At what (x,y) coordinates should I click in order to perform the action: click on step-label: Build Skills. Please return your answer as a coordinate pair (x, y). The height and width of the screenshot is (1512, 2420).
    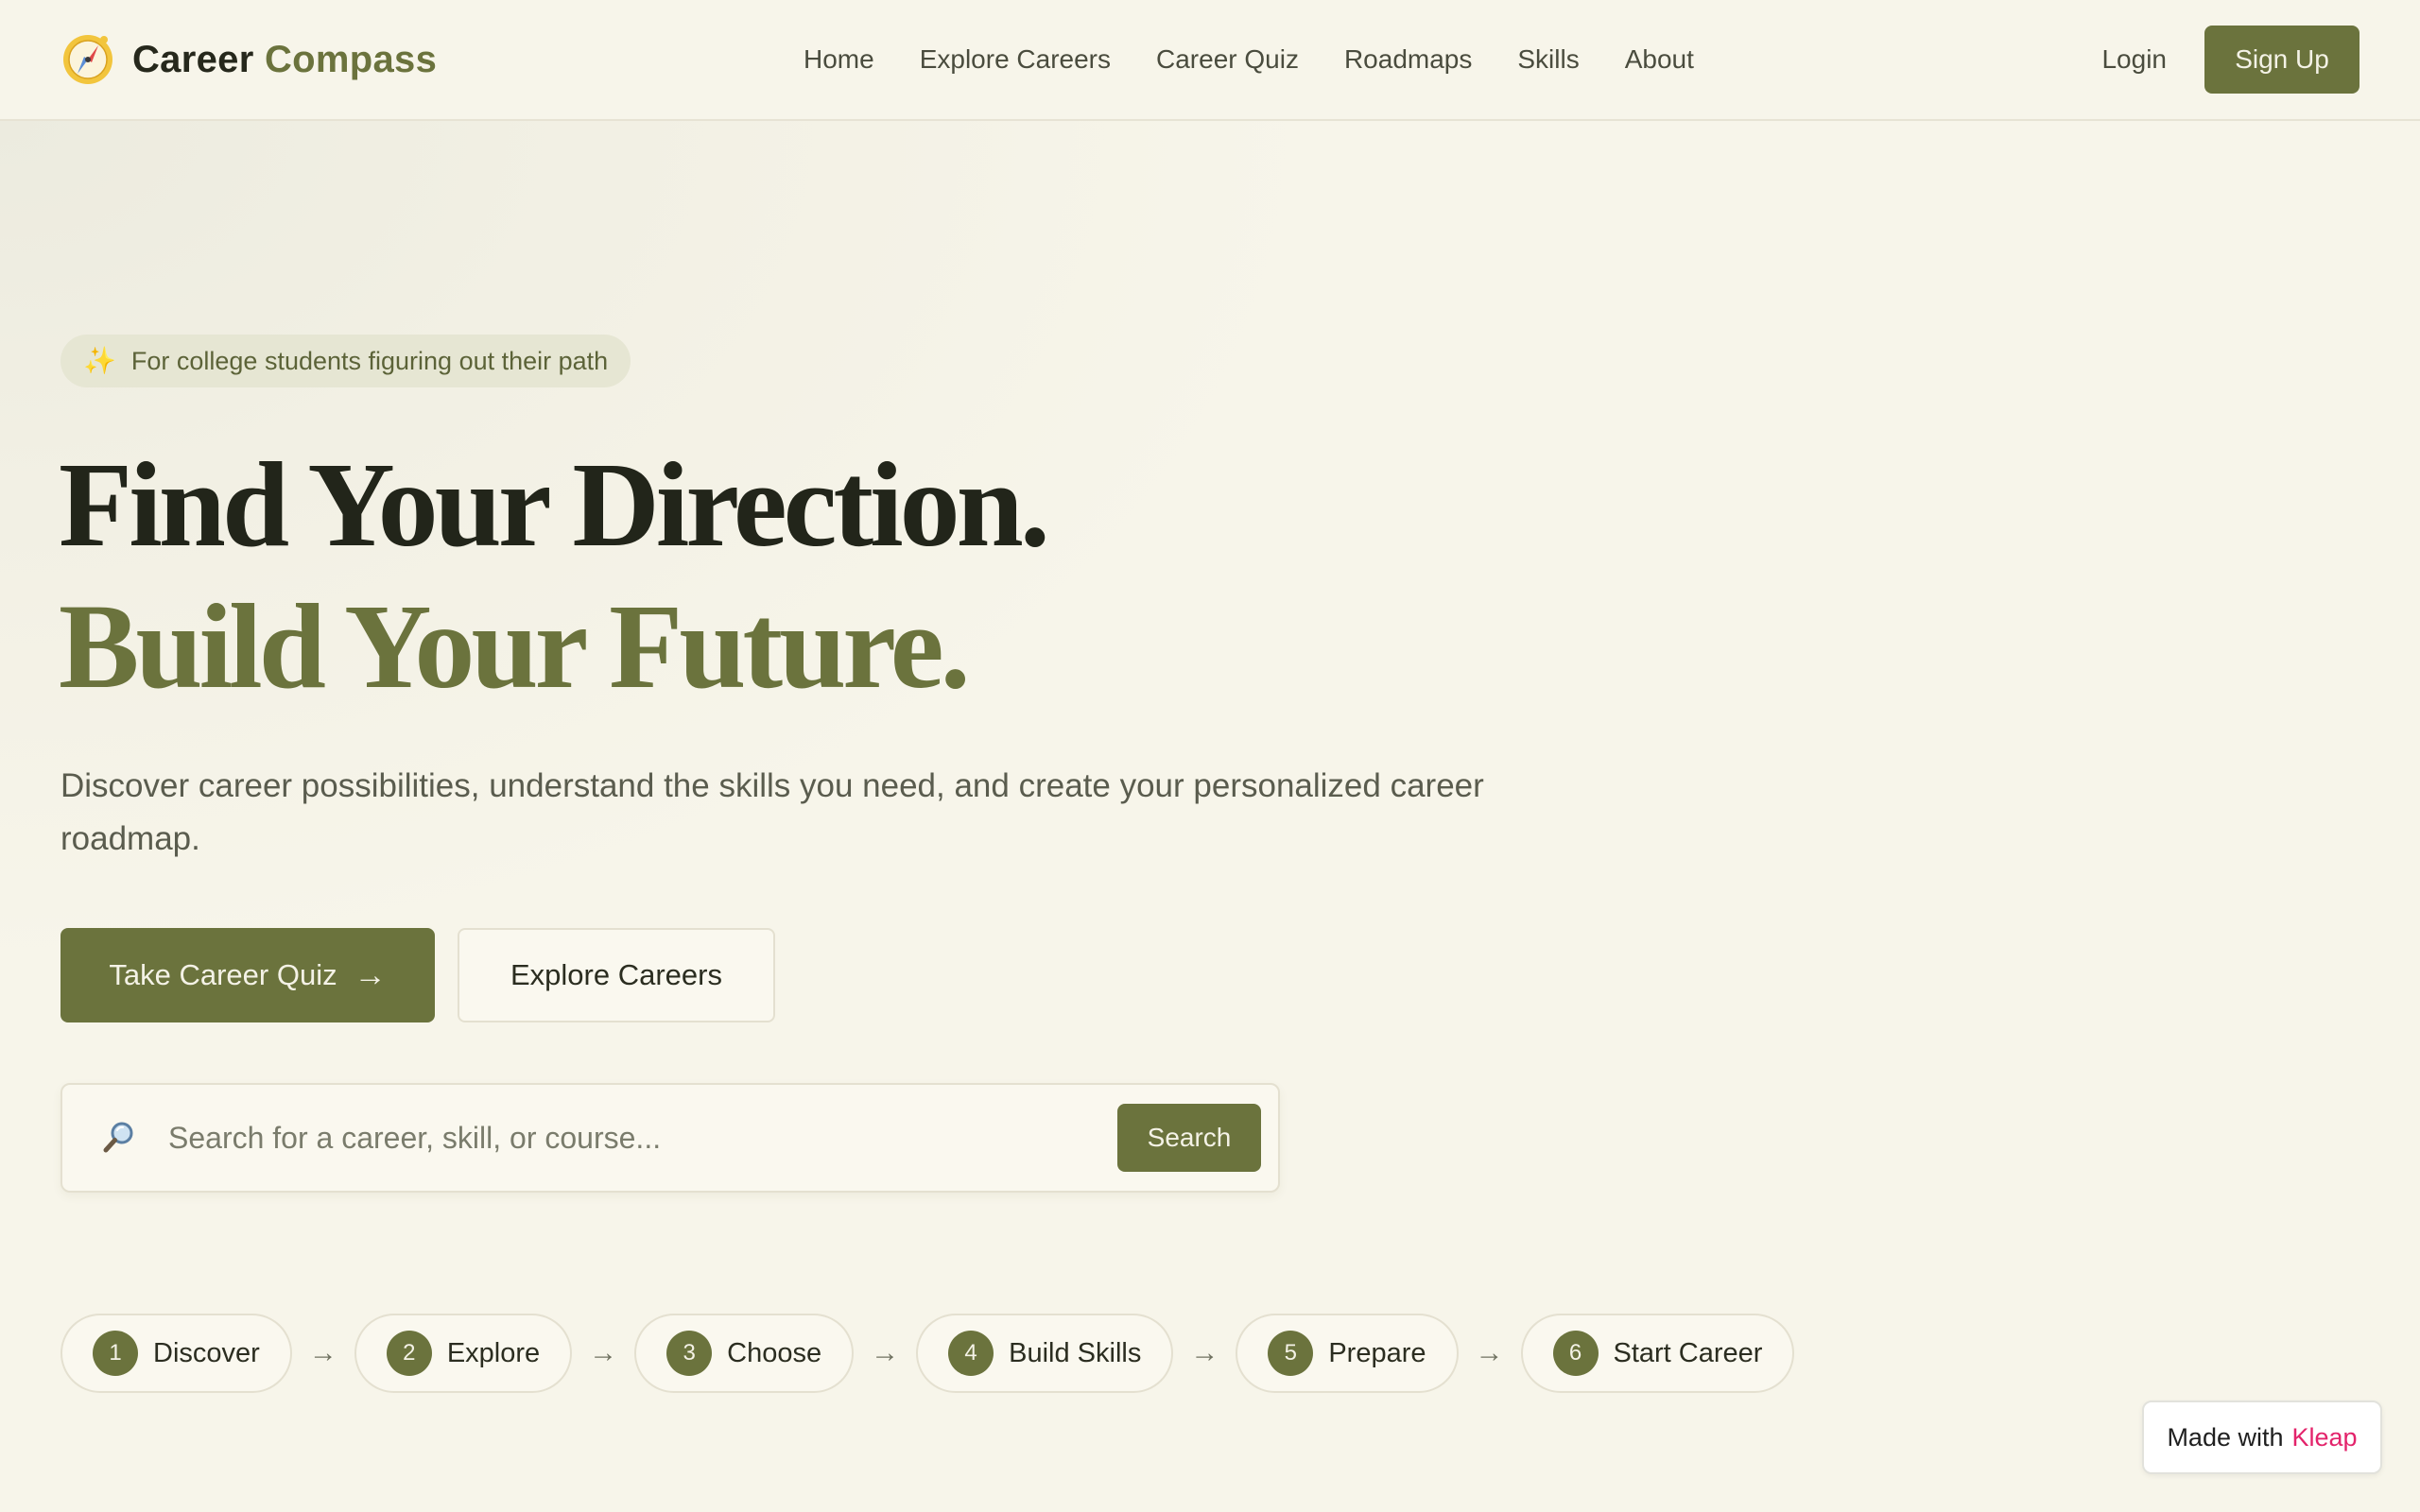
    Looking at the image, I should click on (1075, 1352).